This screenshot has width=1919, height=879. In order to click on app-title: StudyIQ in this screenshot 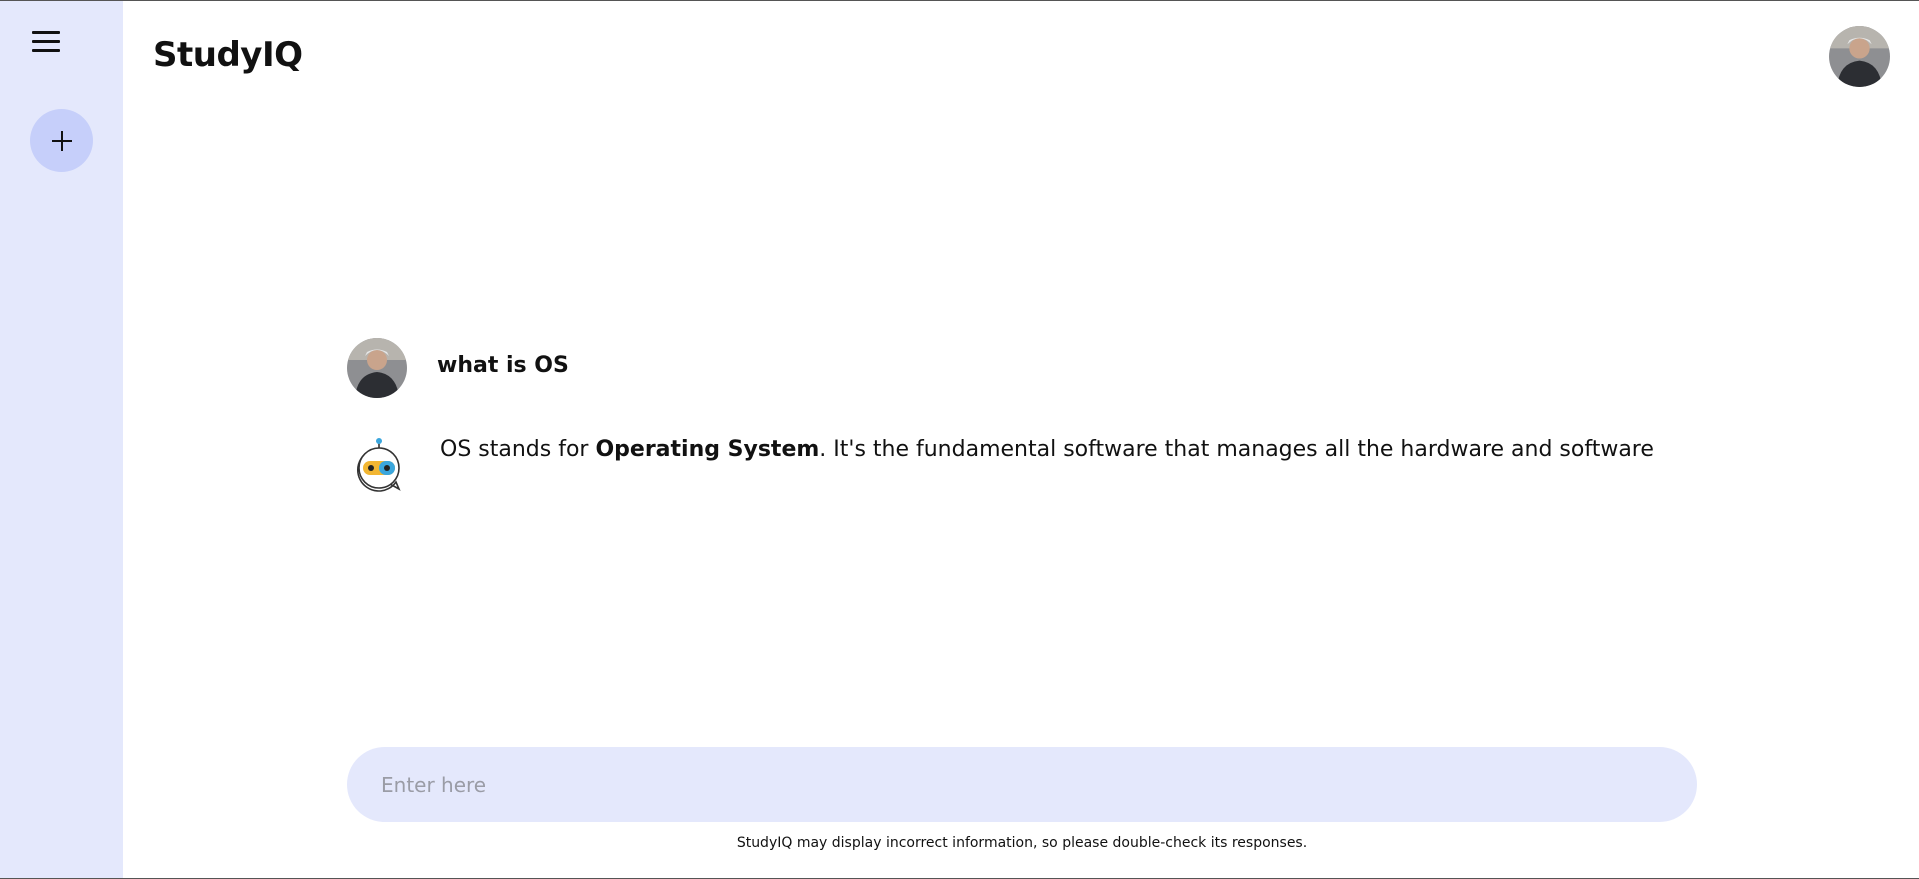, I will do `click(228, 55)`.